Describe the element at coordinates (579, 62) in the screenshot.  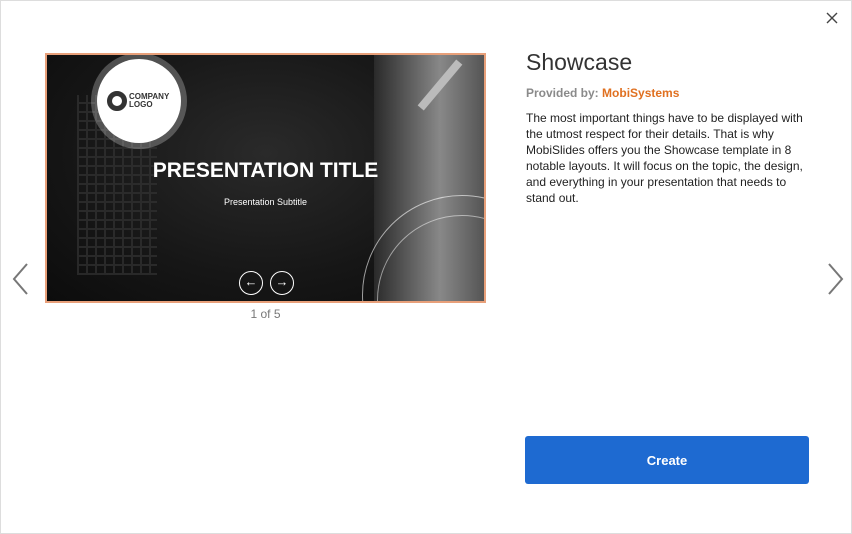
I see `template-name: Showcase` at that location.